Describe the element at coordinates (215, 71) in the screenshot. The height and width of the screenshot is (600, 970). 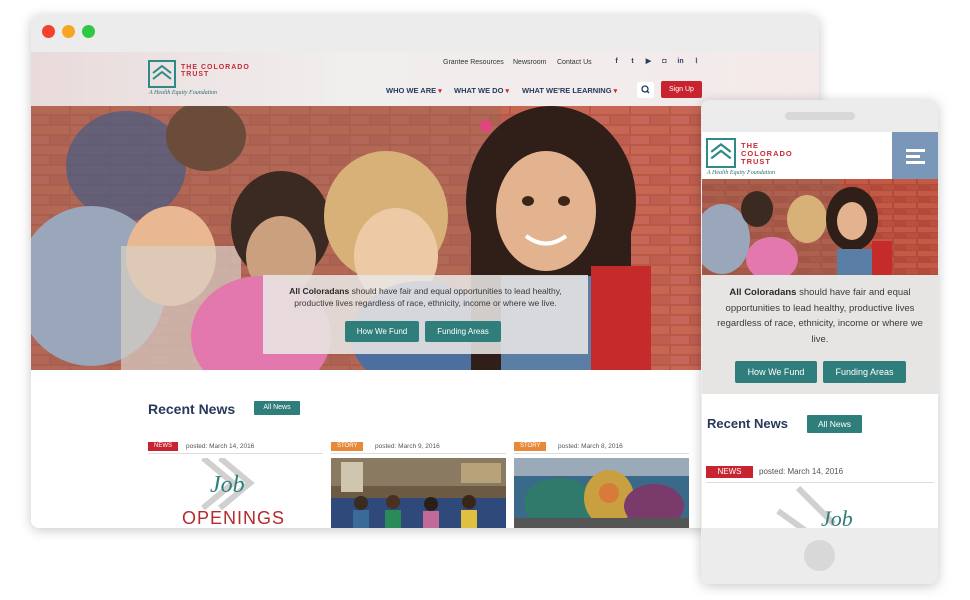
I see `logo-name: THE COLORADO TRUST` at that location.